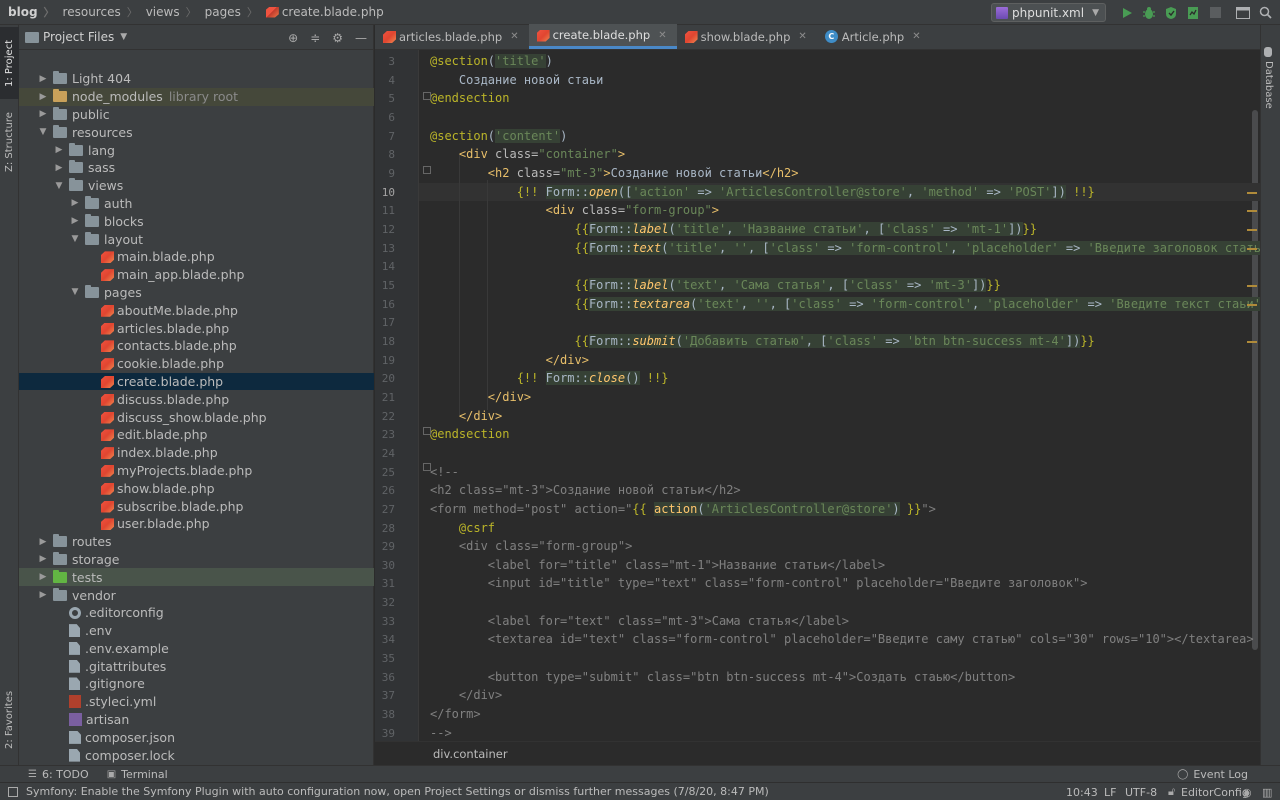  I want to click on tree-file: main.blade.php, so click(196, 257).